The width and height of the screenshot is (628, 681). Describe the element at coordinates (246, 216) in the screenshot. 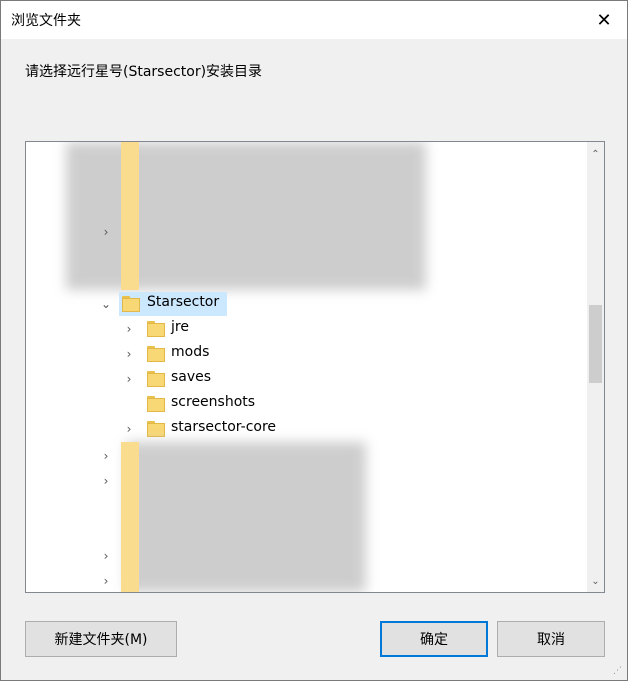

I see `redacted-area-top` at that location.